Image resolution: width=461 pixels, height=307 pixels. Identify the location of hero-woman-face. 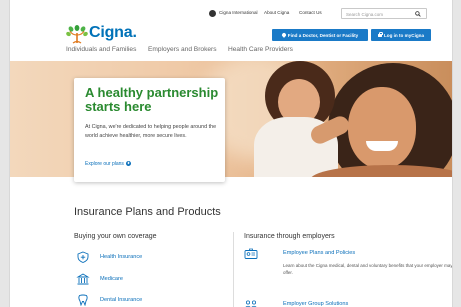
(382, 128).